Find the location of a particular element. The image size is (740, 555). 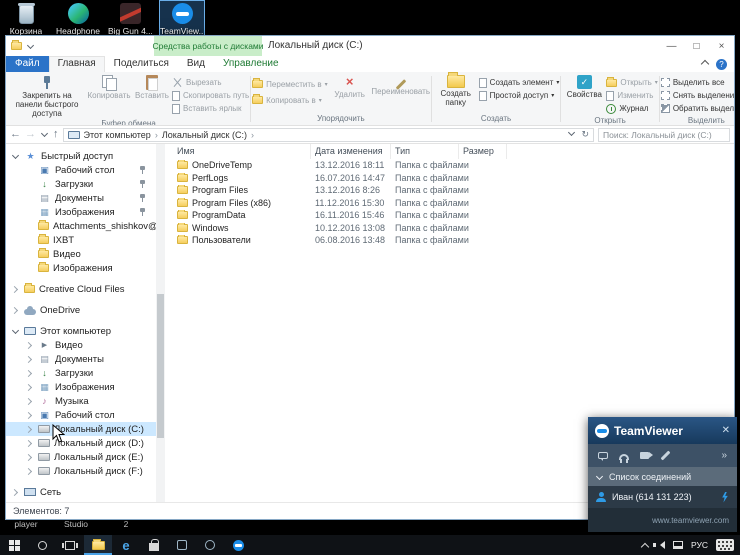

navigation-scrollbar is located at coordinates (160, 323).